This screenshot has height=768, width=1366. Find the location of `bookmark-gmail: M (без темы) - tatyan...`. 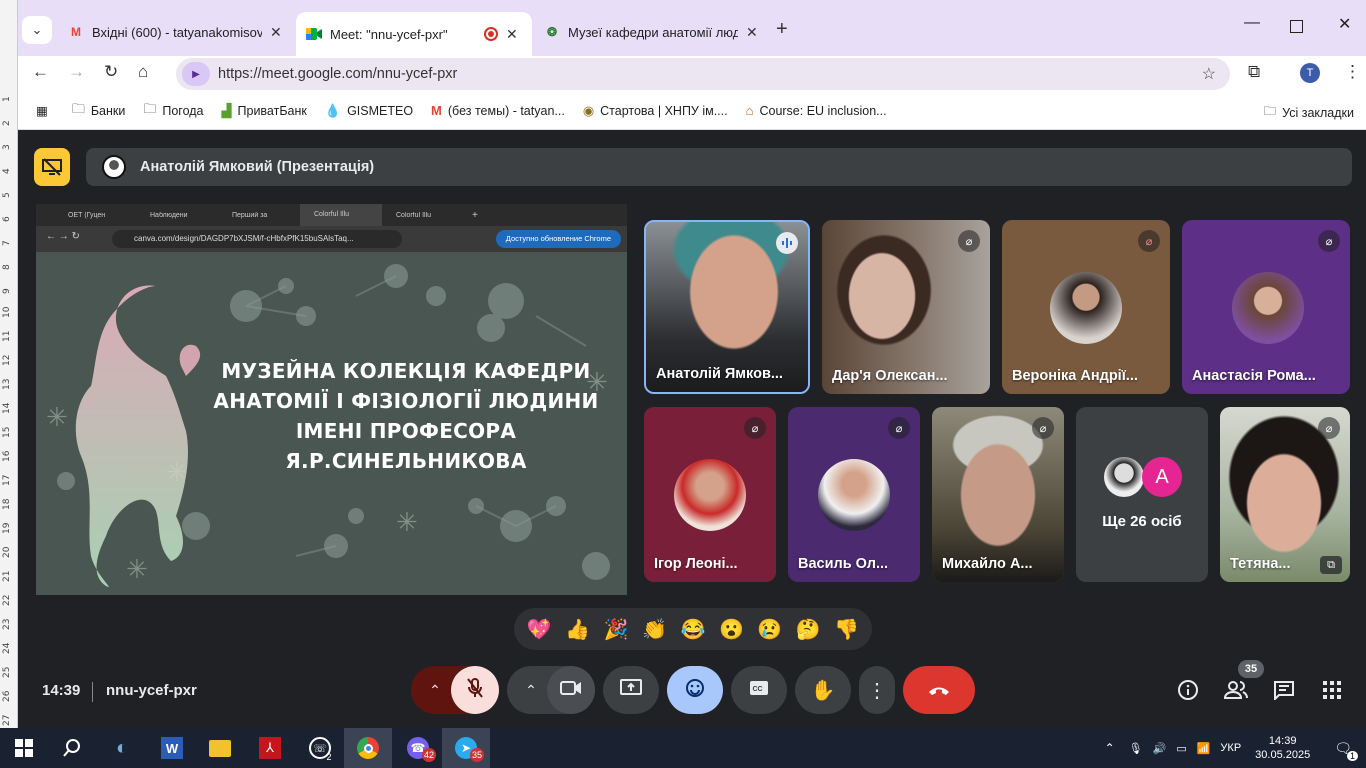

bookmark-gmail: M (без темы) - tatyan... is located at coordinates (498, 110).